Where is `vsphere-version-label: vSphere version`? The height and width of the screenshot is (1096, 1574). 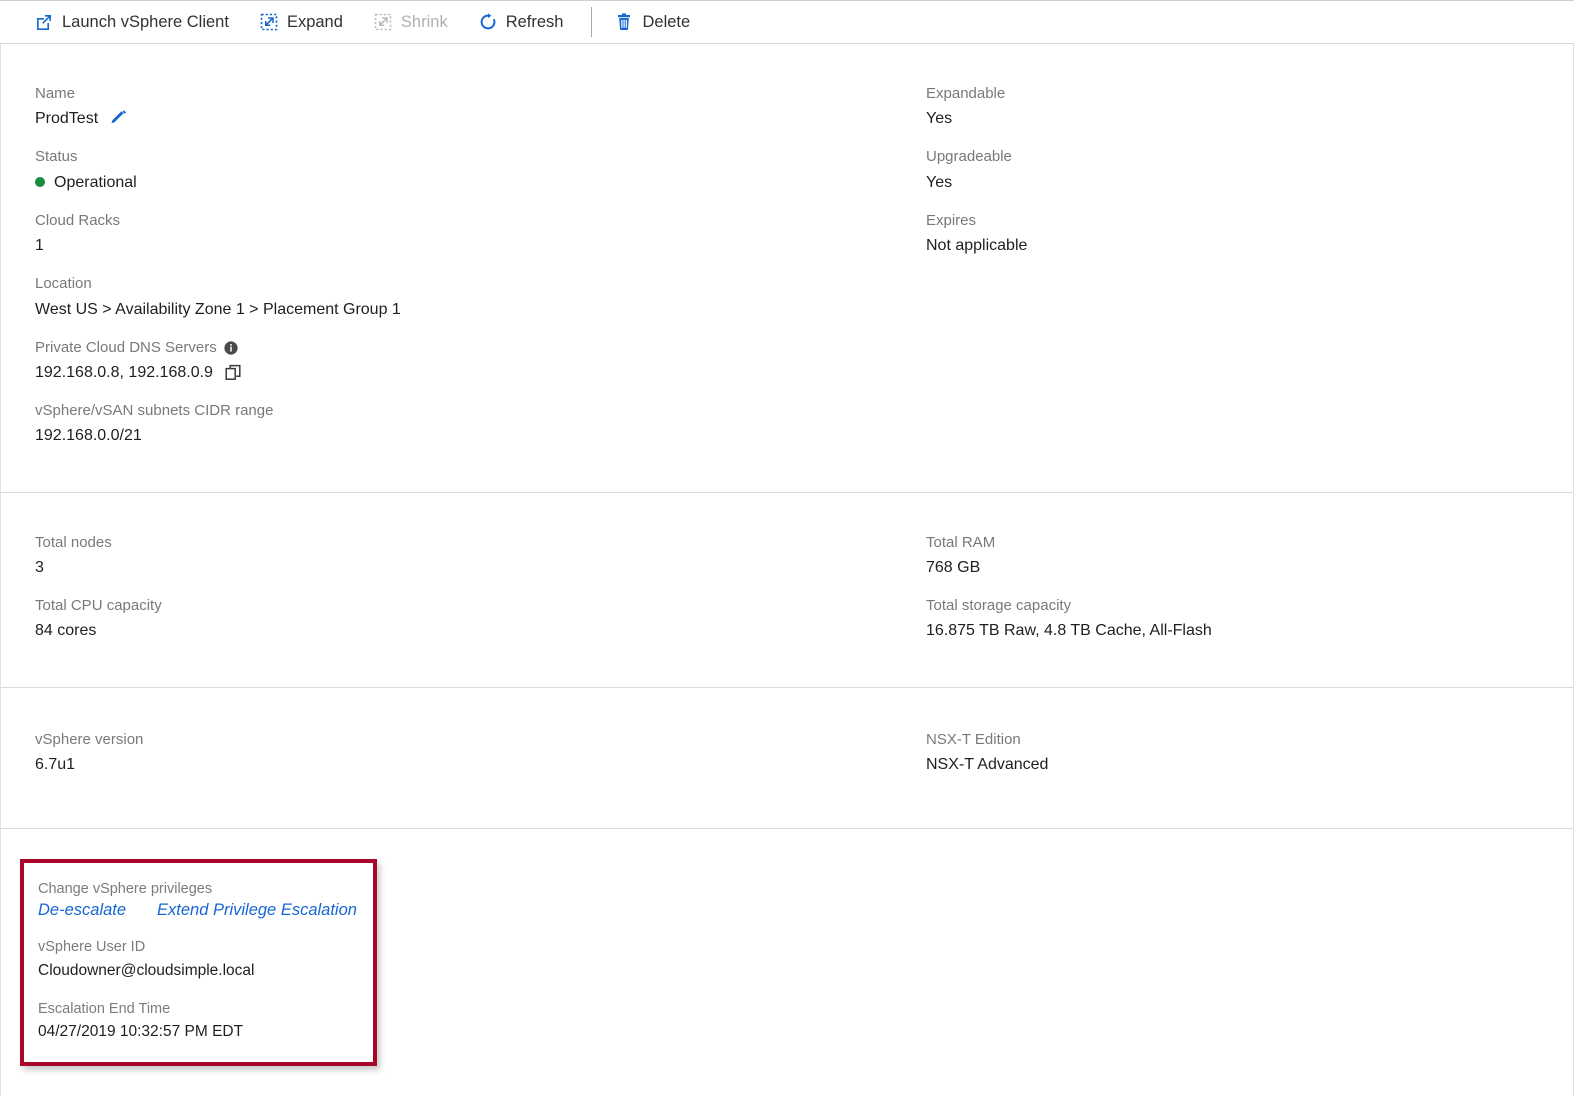
vsphere-version-label: vSphere version is located at coordinates (89, 739).